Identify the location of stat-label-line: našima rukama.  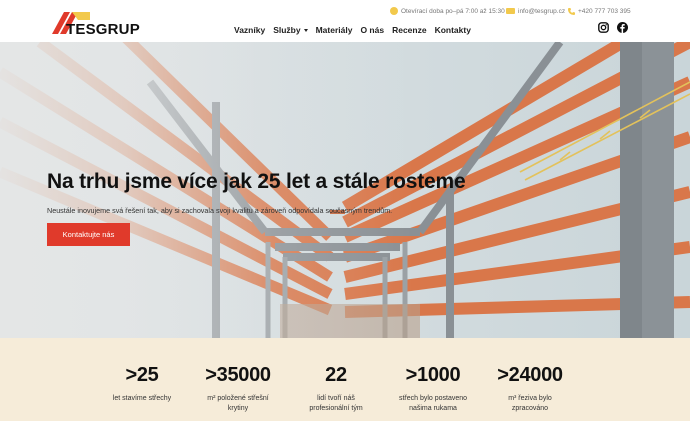
(433, 408).